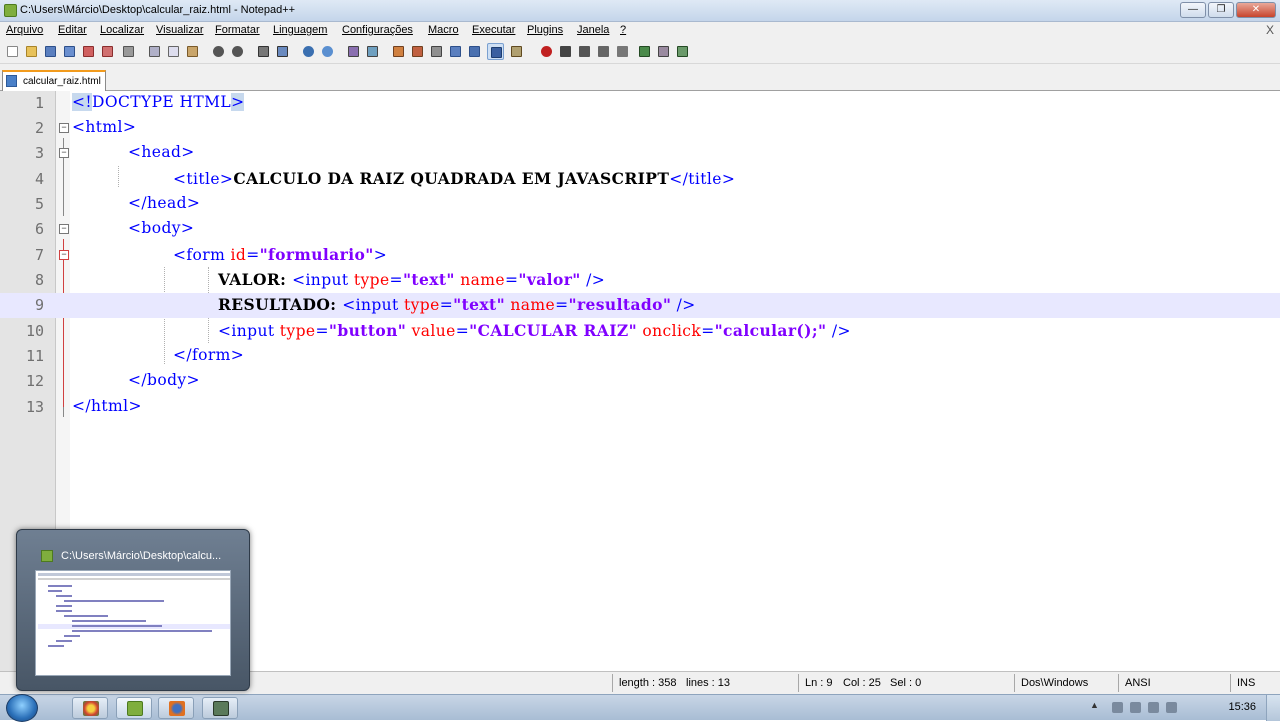  What do you see at coordinates (603, 51) in the screenshot?
I see `run-macro-multiple-icon` at bounding box center [603, 51].